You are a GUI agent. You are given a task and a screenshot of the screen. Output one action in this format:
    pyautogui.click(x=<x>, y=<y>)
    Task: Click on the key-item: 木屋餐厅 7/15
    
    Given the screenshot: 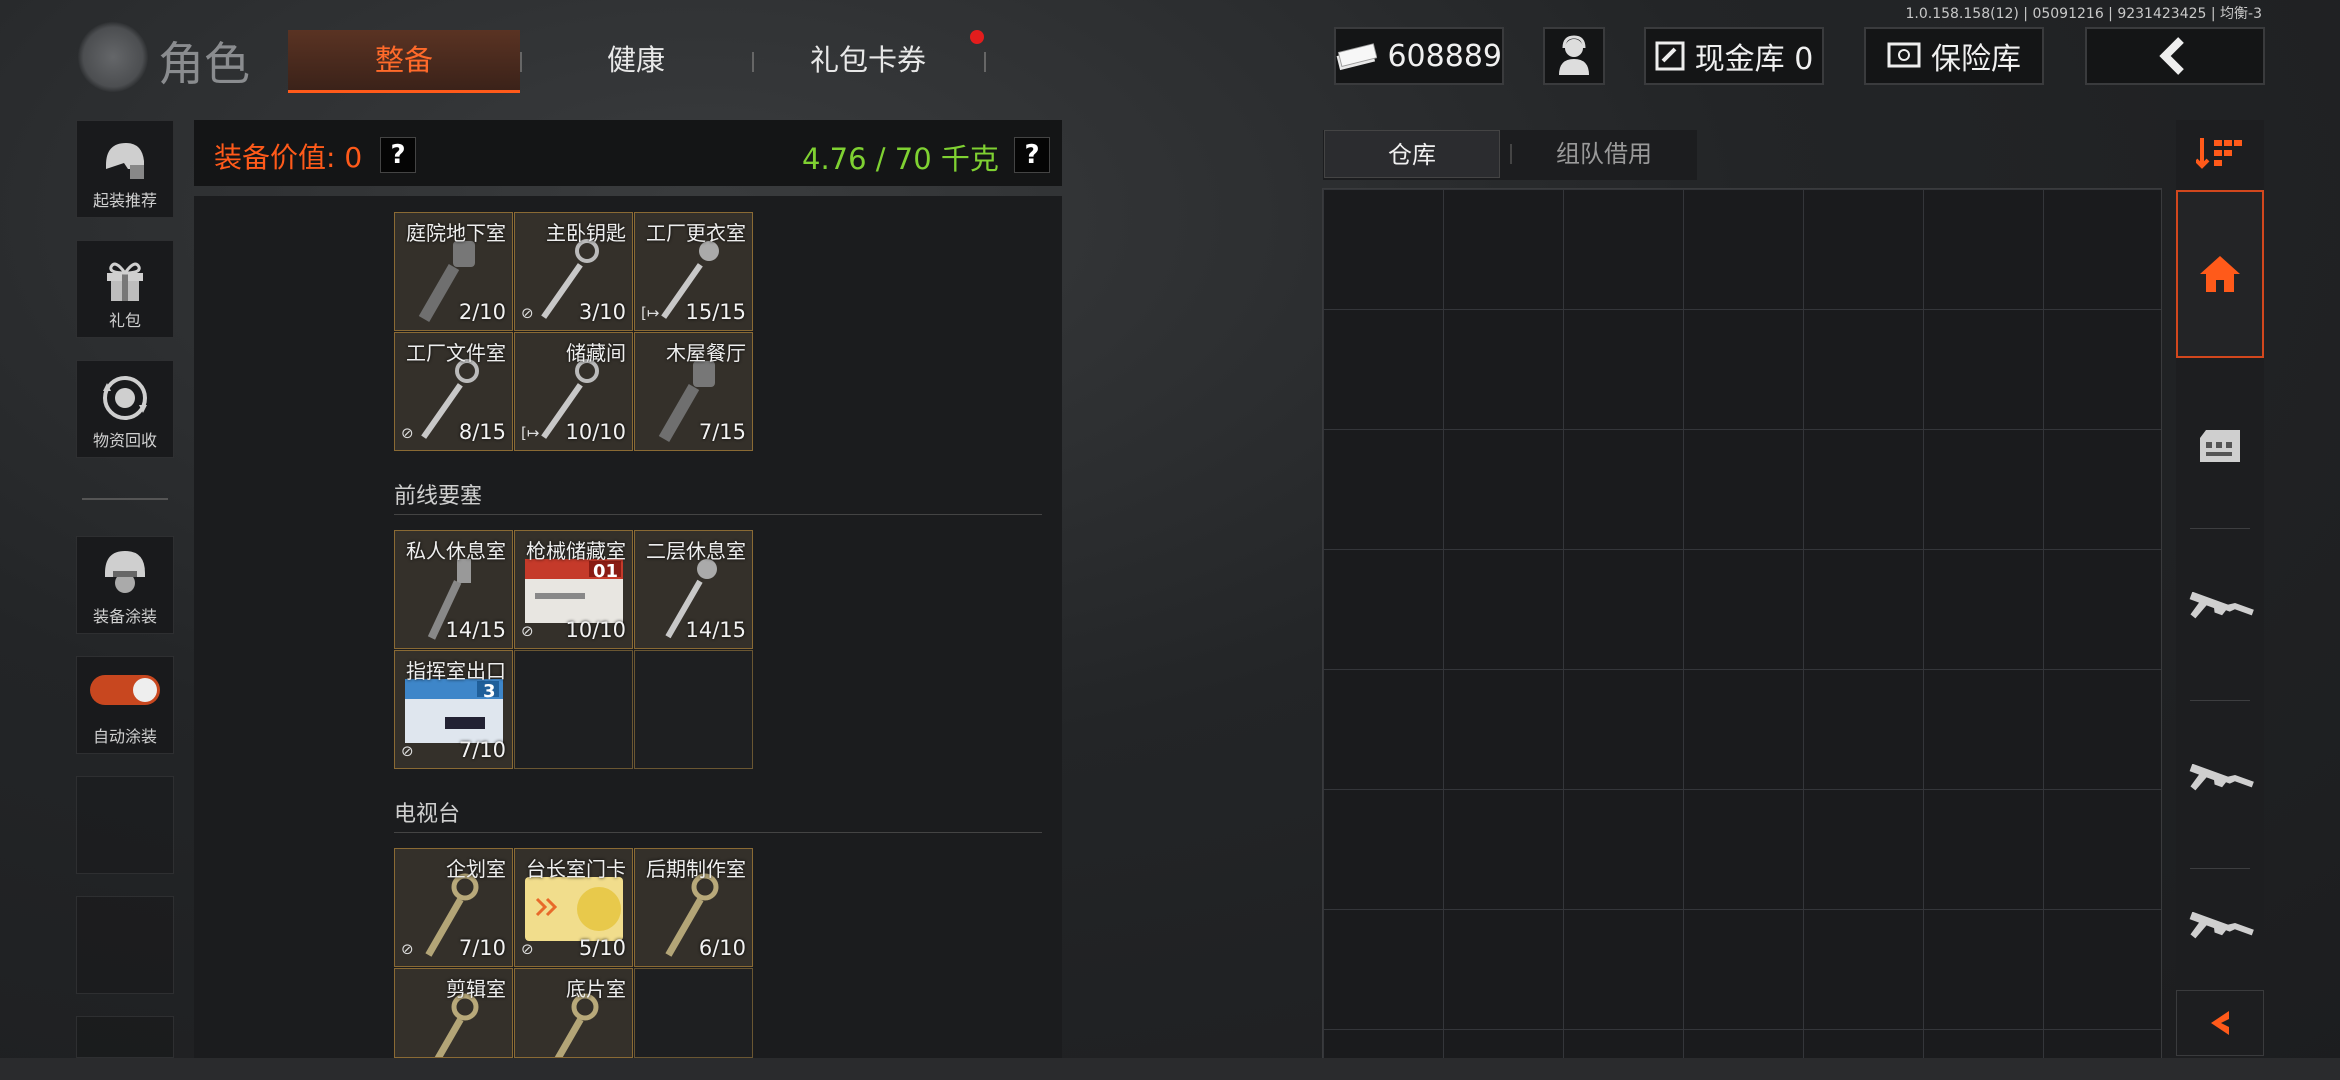 What is the action you would take?
    pyautogui.click(x=693, y=391)
    